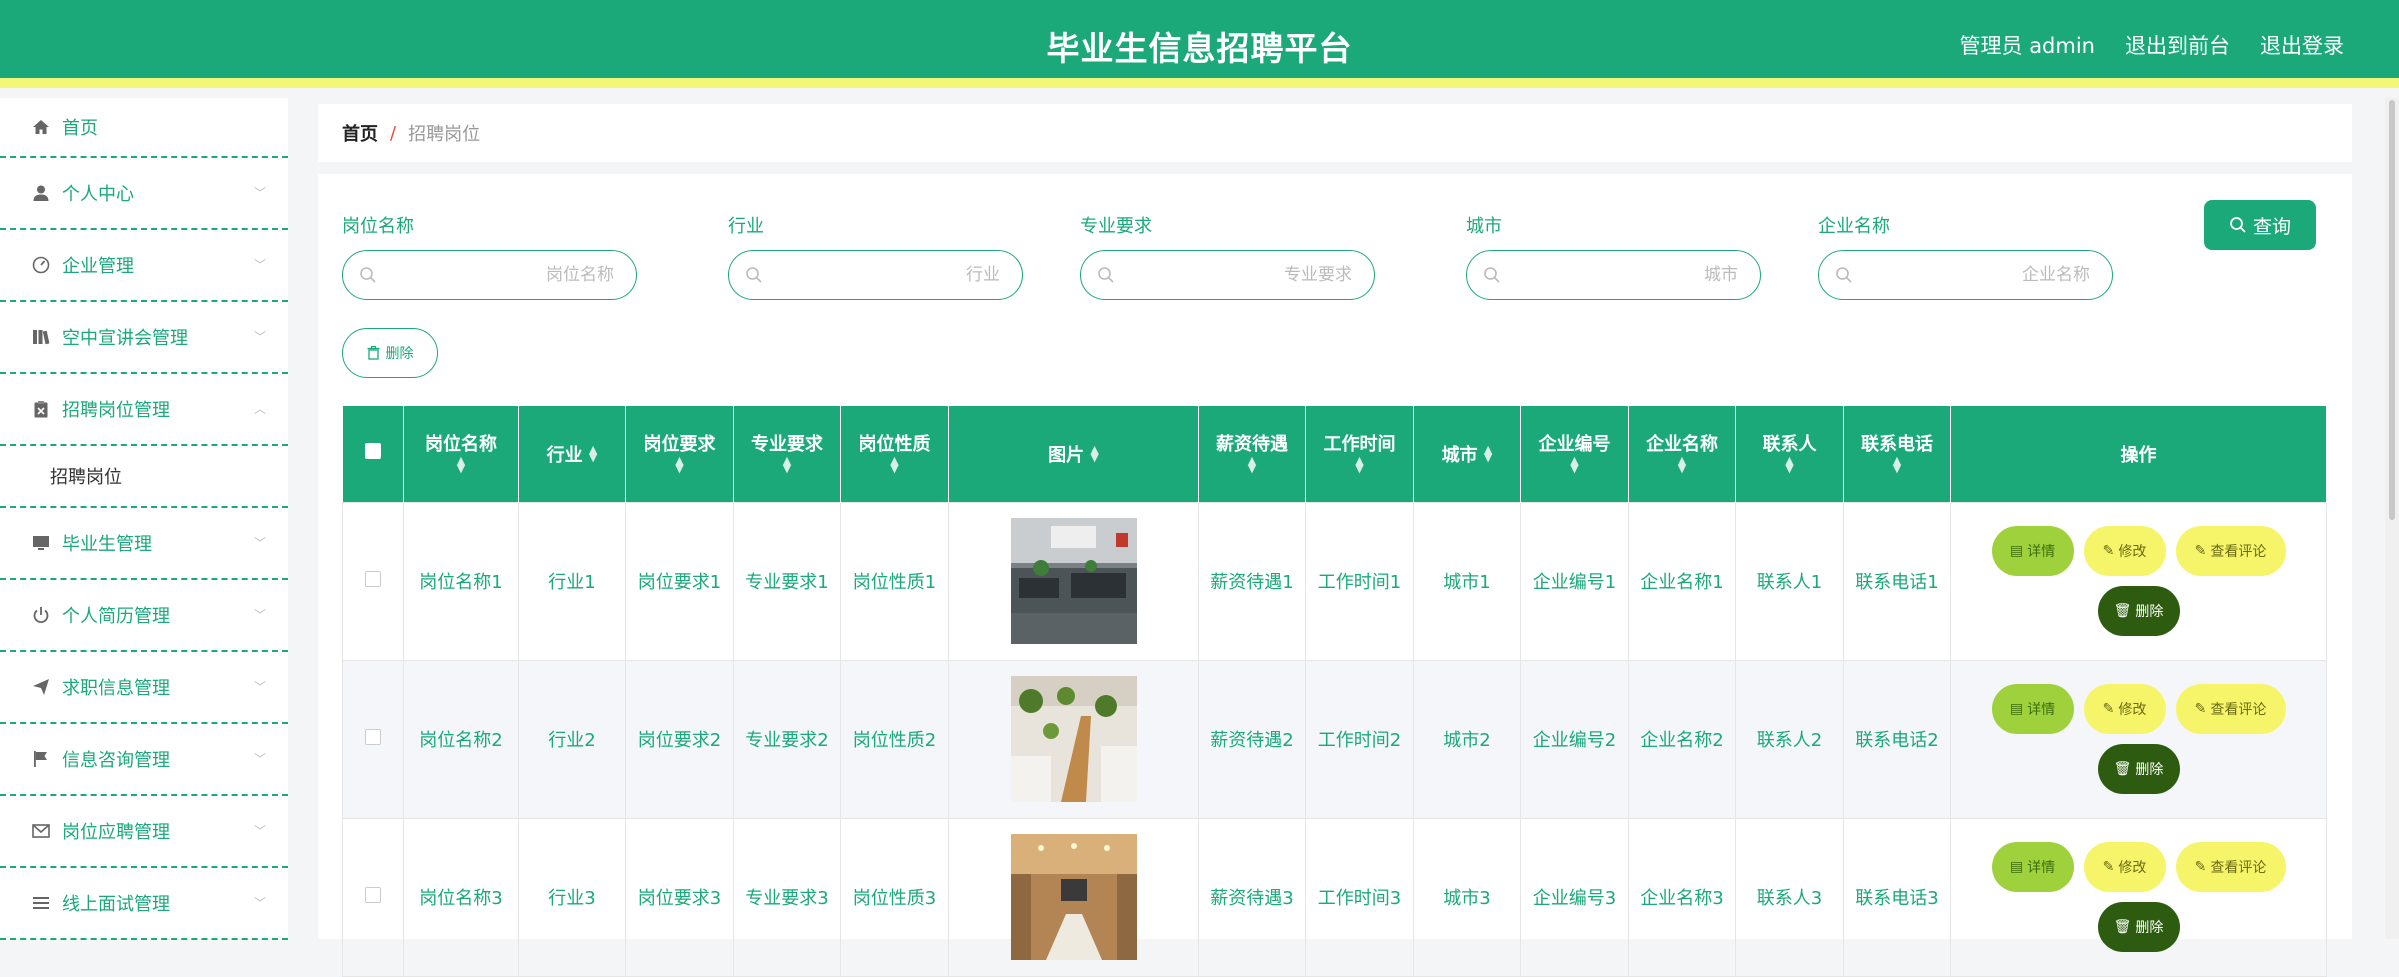  What do you see at coordinates (116, 904) in the screenshot?
I see `sidebar-item-label: 线上面试管理` at bounding box center [116, 904].